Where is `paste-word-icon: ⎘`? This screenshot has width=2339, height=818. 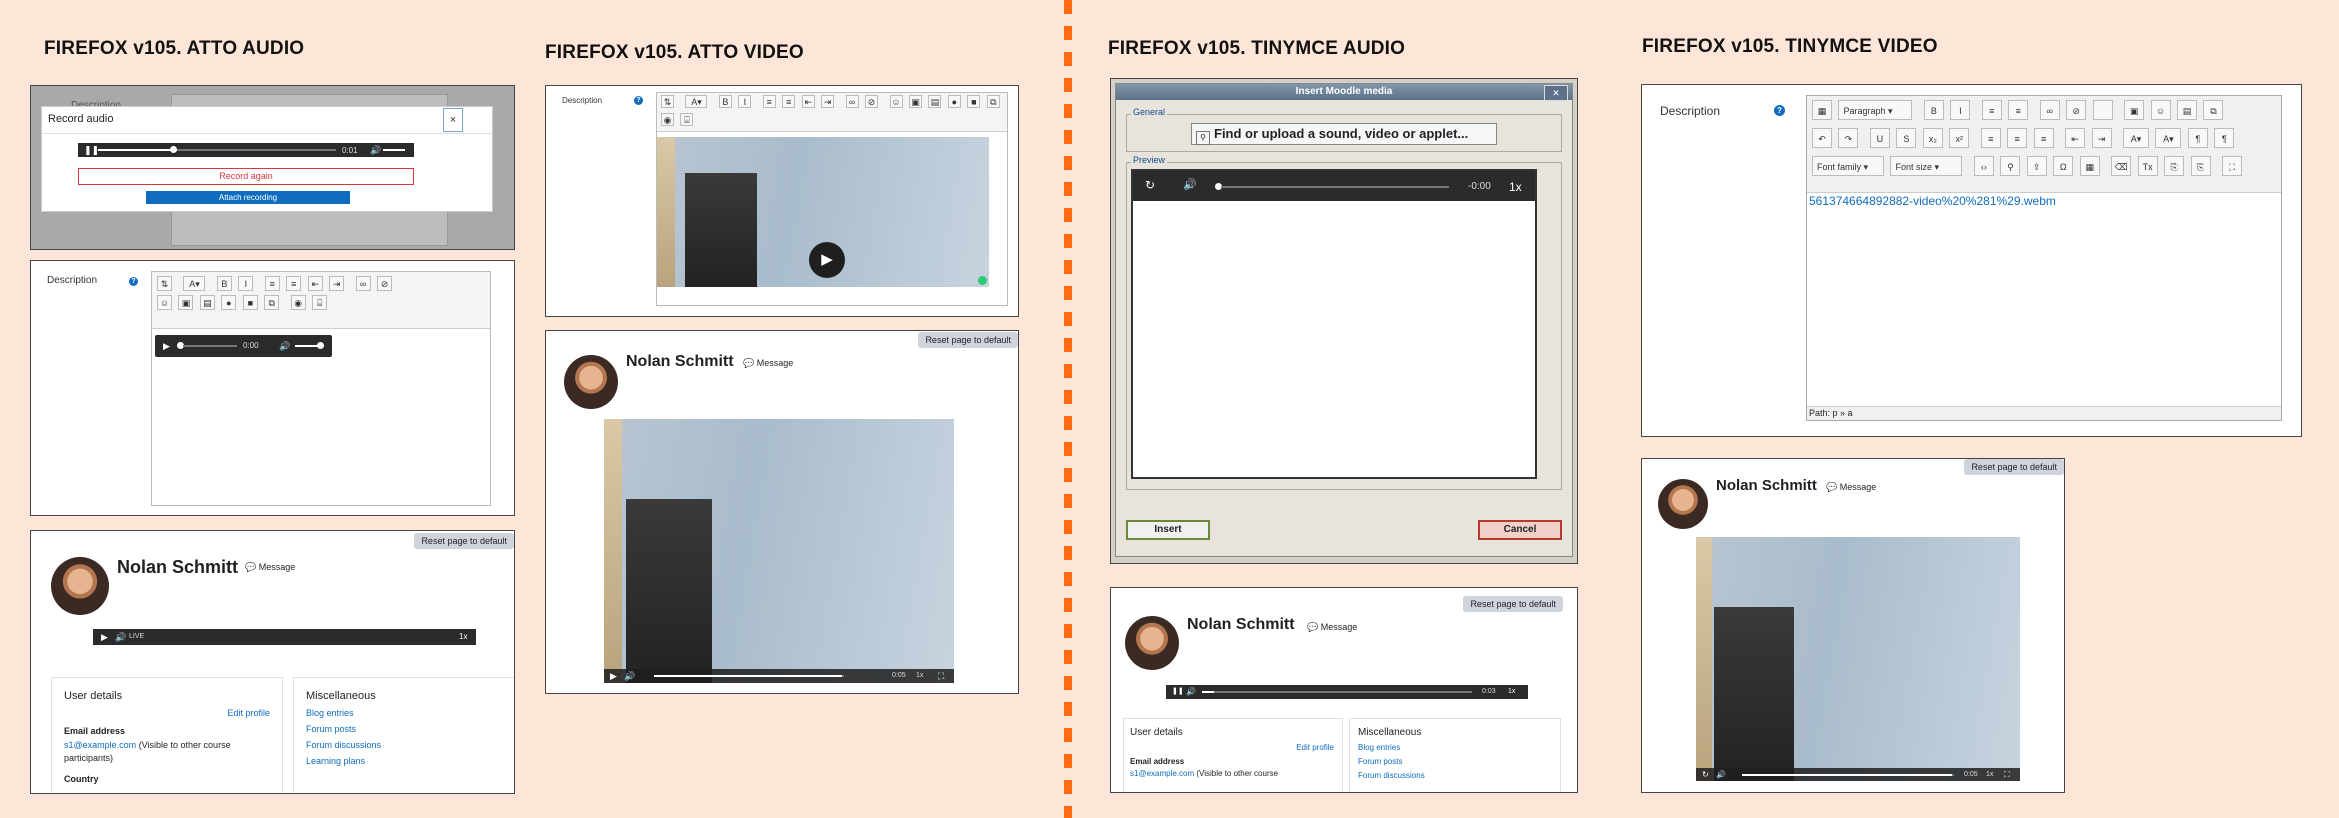 paste-word-icon: ⎘ is located at coordinates (2200, 166).